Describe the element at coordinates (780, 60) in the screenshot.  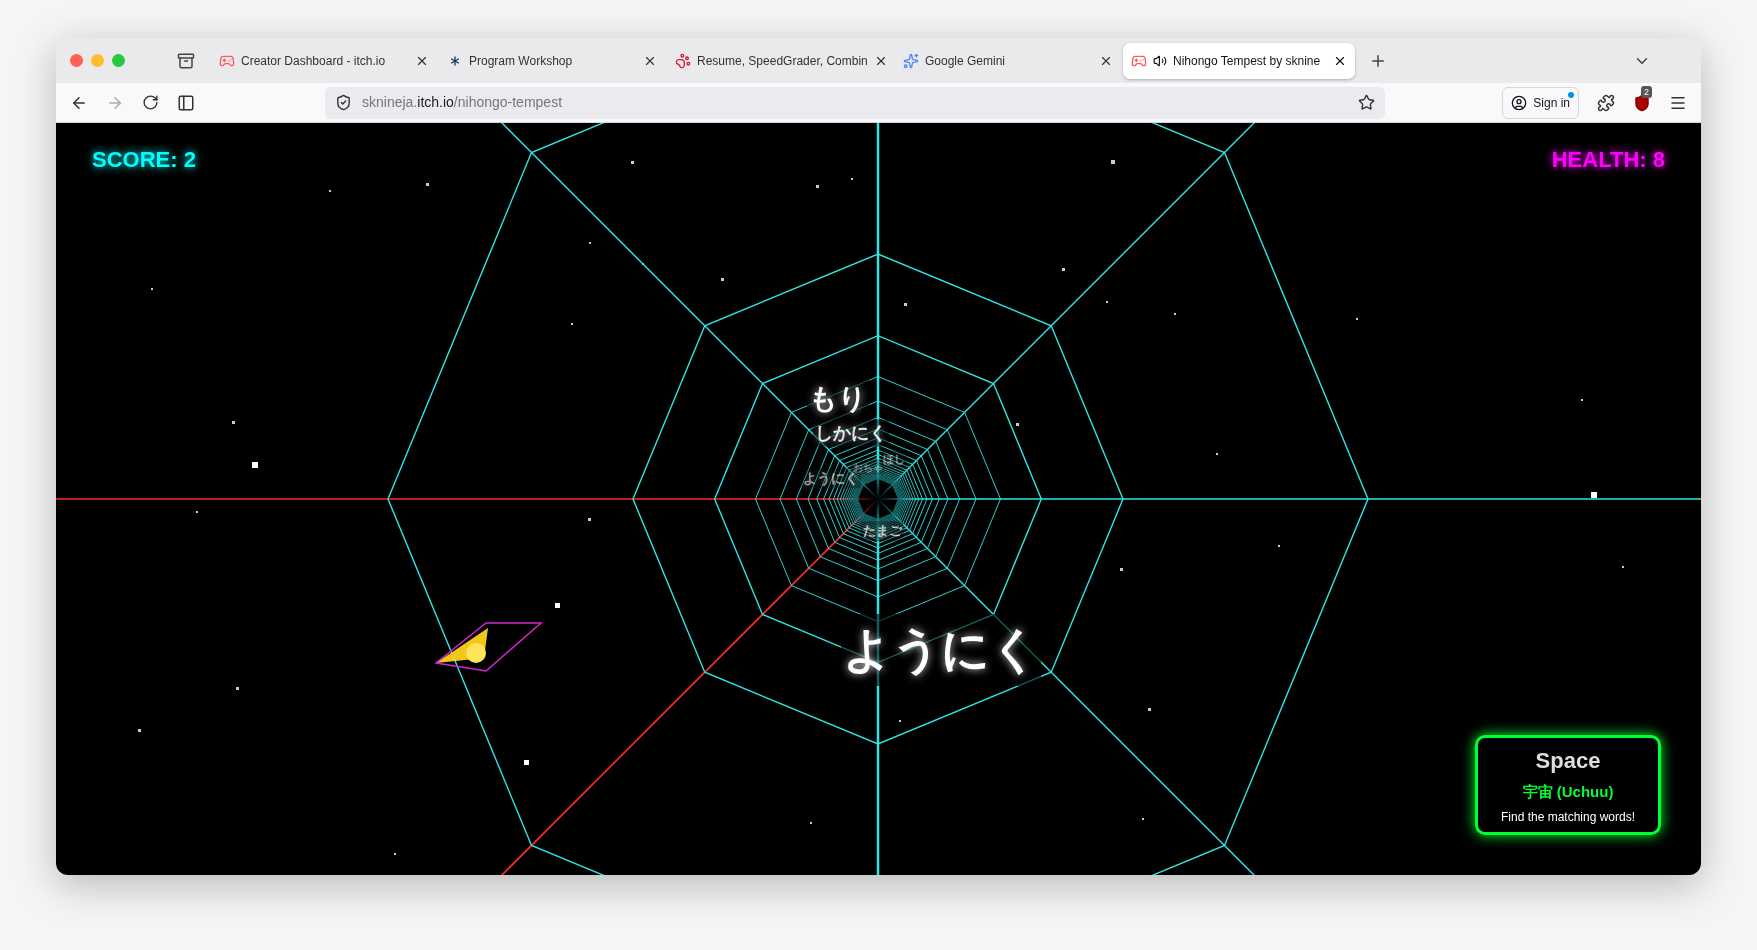
I see `browser-tab: Resume, SpeedGrader, Combin` at that location.